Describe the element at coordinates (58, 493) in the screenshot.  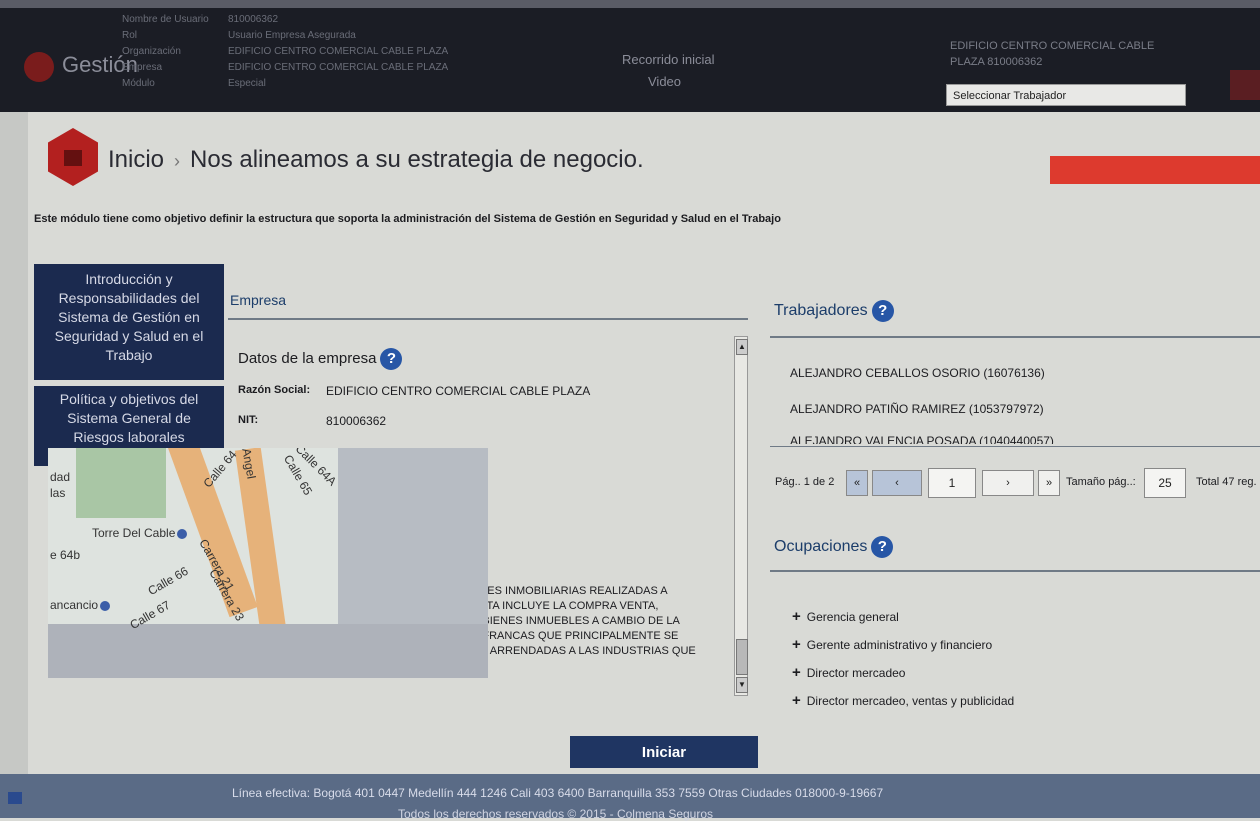
I see `map-label: las` at that location.